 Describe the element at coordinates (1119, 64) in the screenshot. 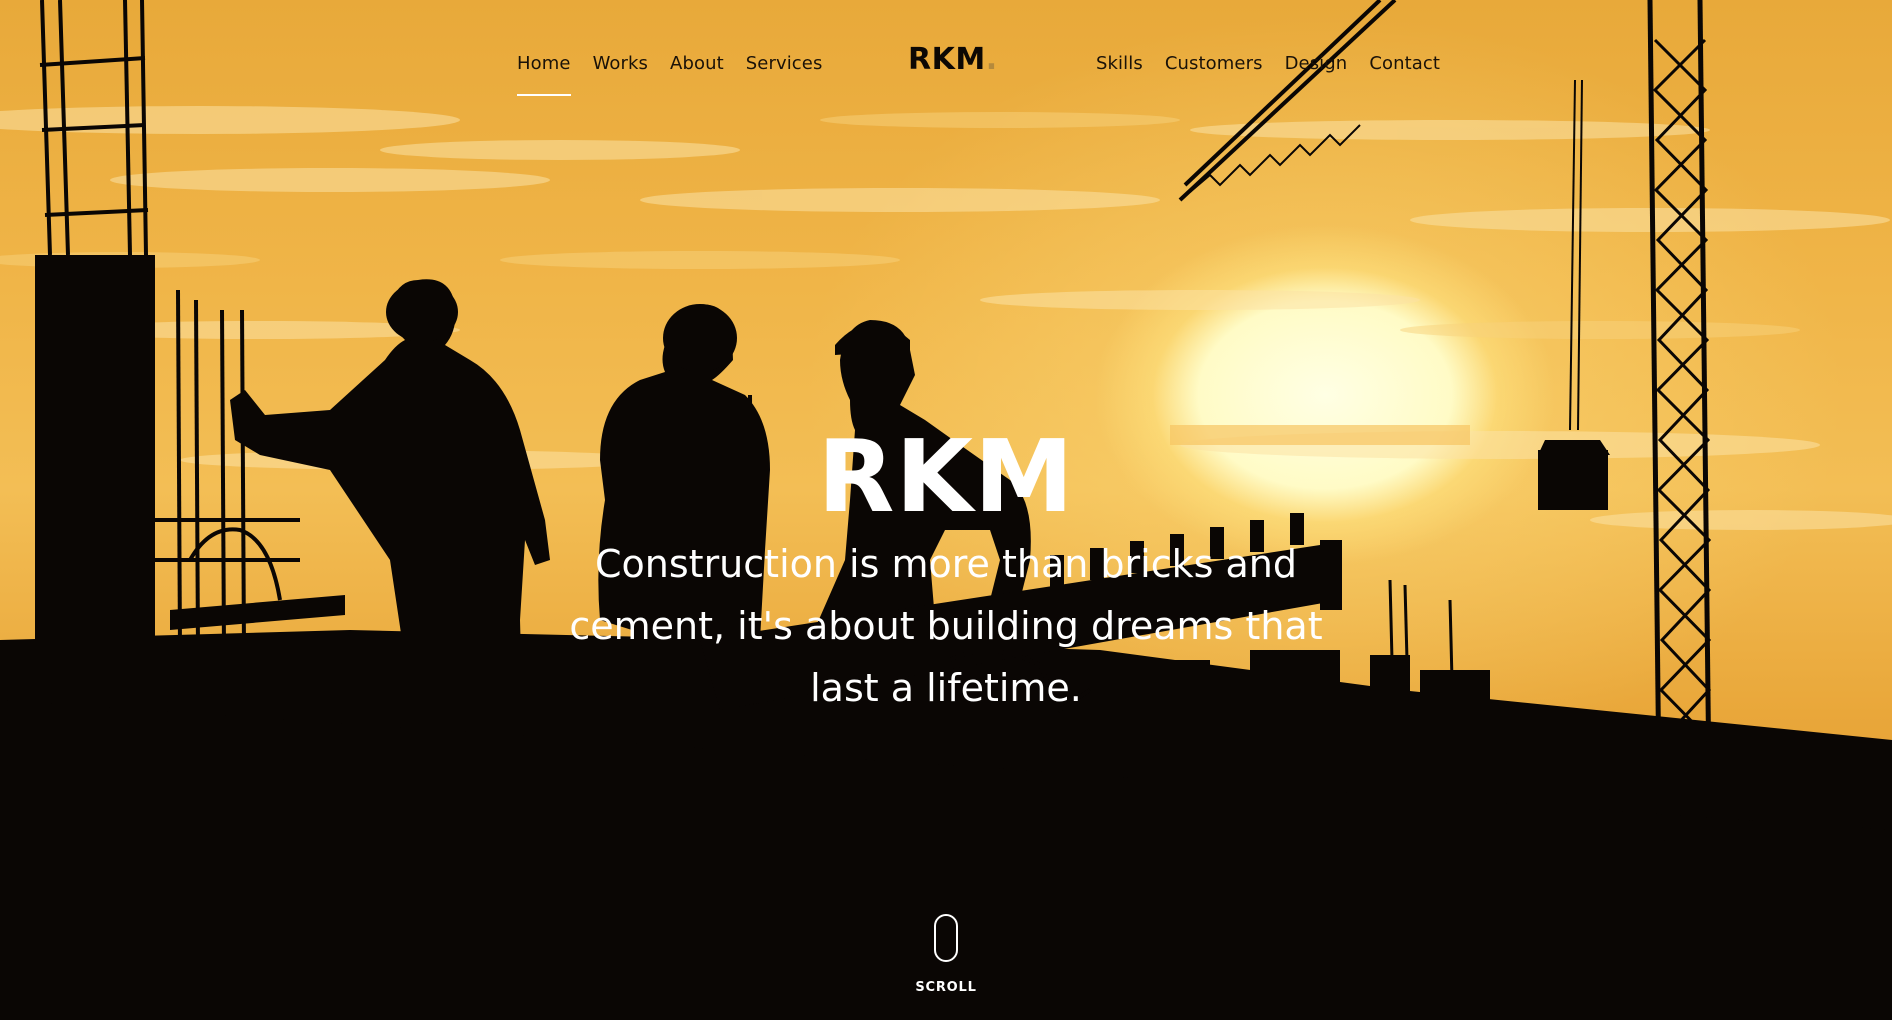

I see `nav-item-skills: Skills` at that location.